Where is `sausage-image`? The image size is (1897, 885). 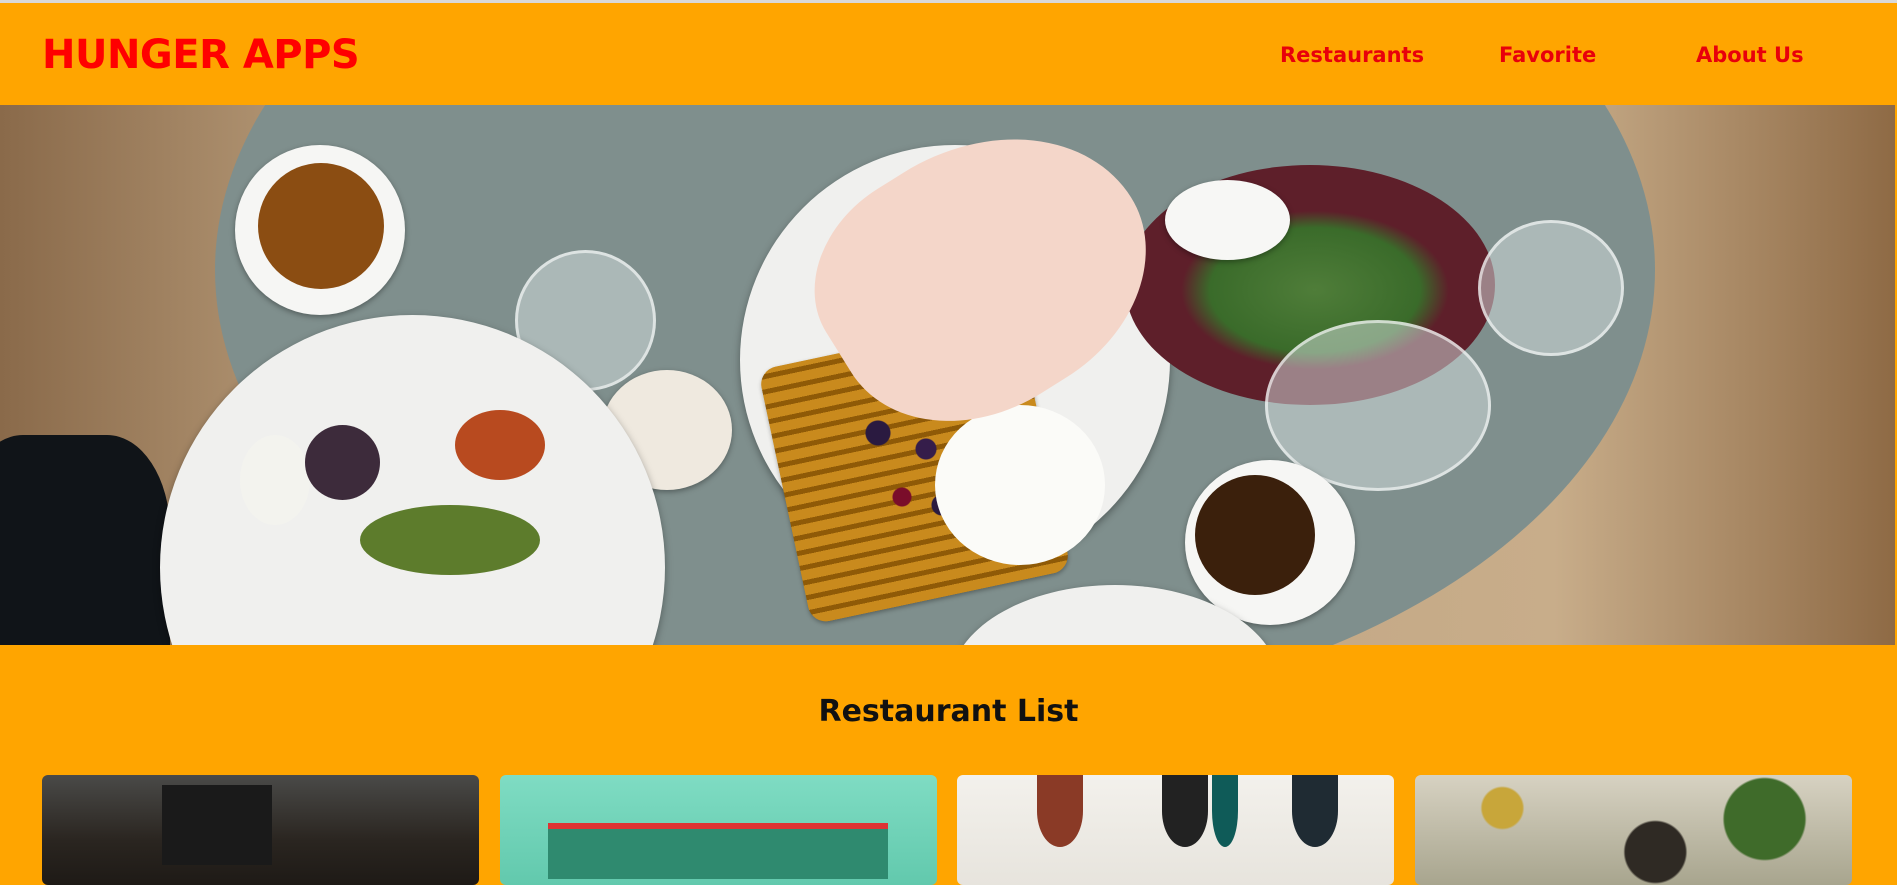 sausage-image is located at coordinates (500, 445).